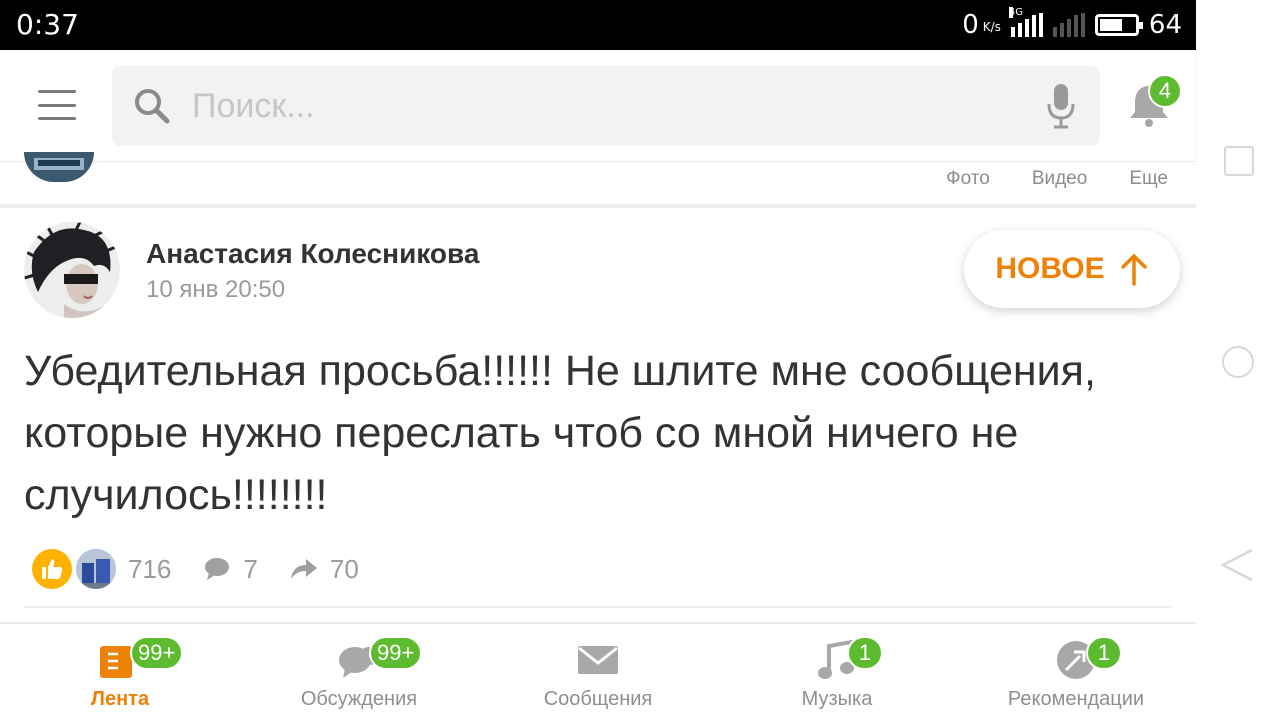 This screenshot has width=1280, height=722. I want to click on battery-level: 64, so click(1165, 25).